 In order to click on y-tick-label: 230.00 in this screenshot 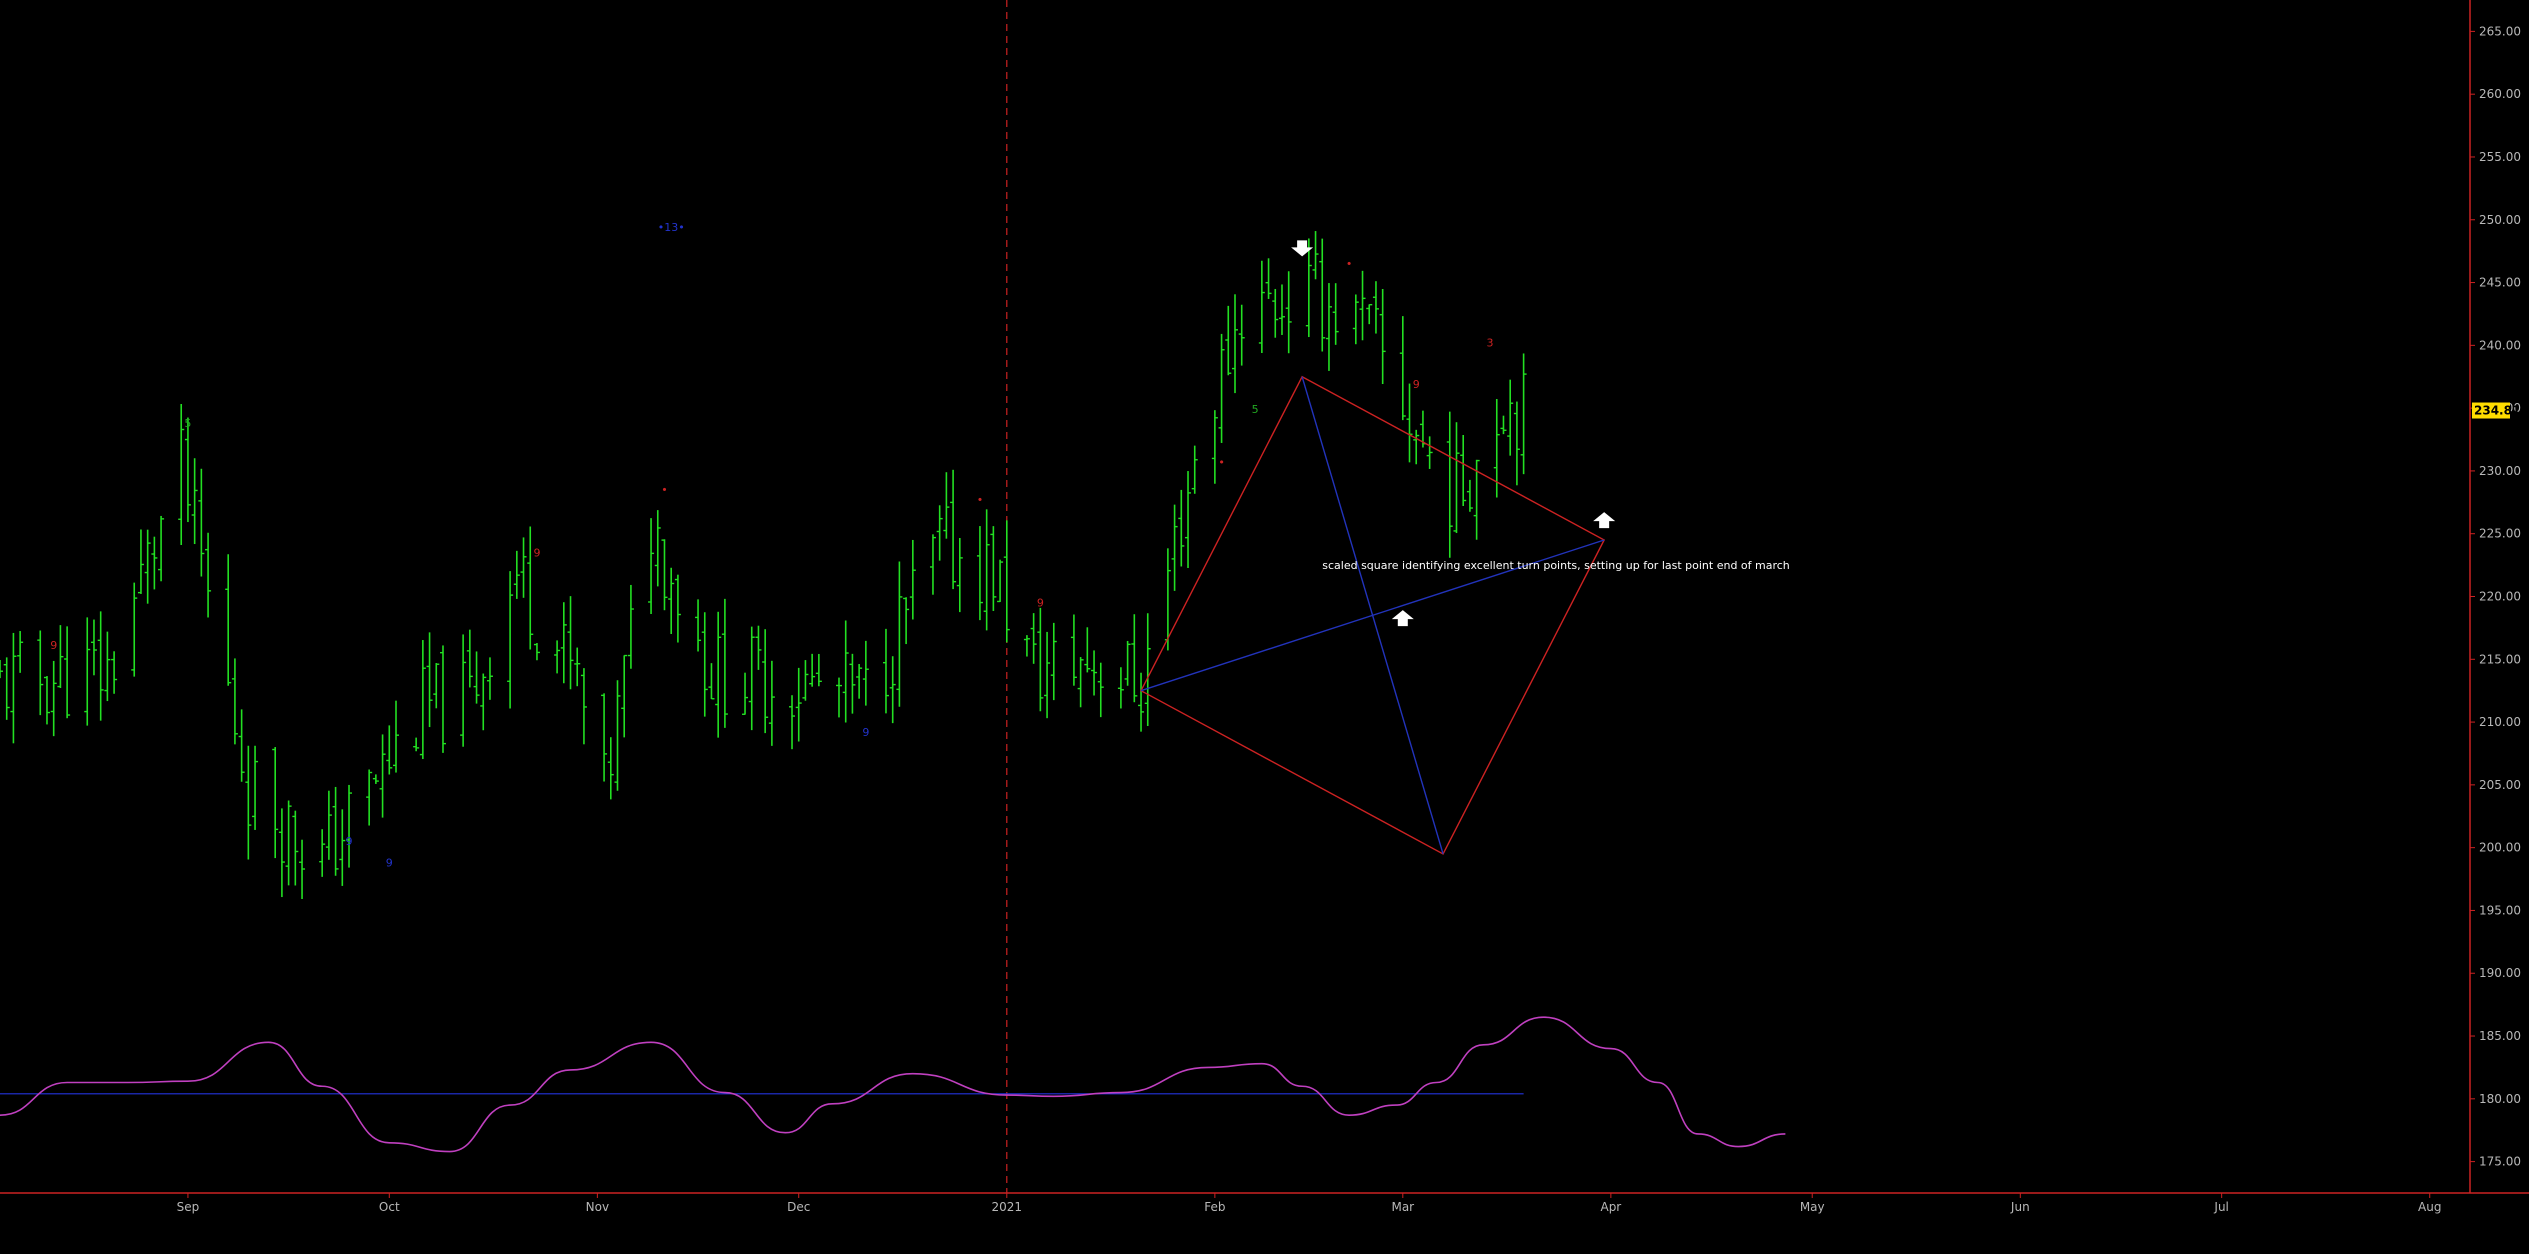, I will do `click(2500, 471)`.